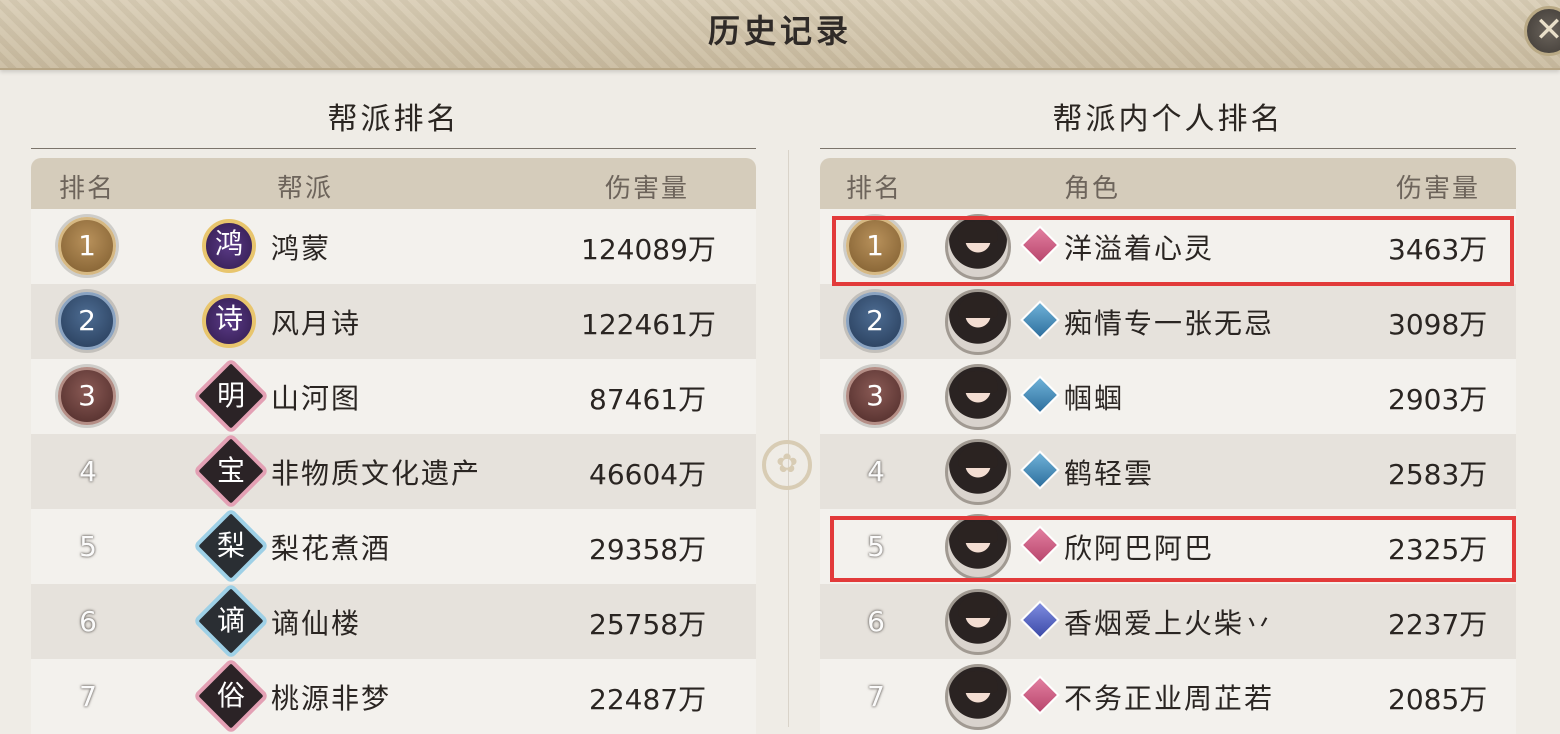  Describe the element at coordinates (316, 323) in the screenshot. I see `guild-name: 风月诗` at that location.